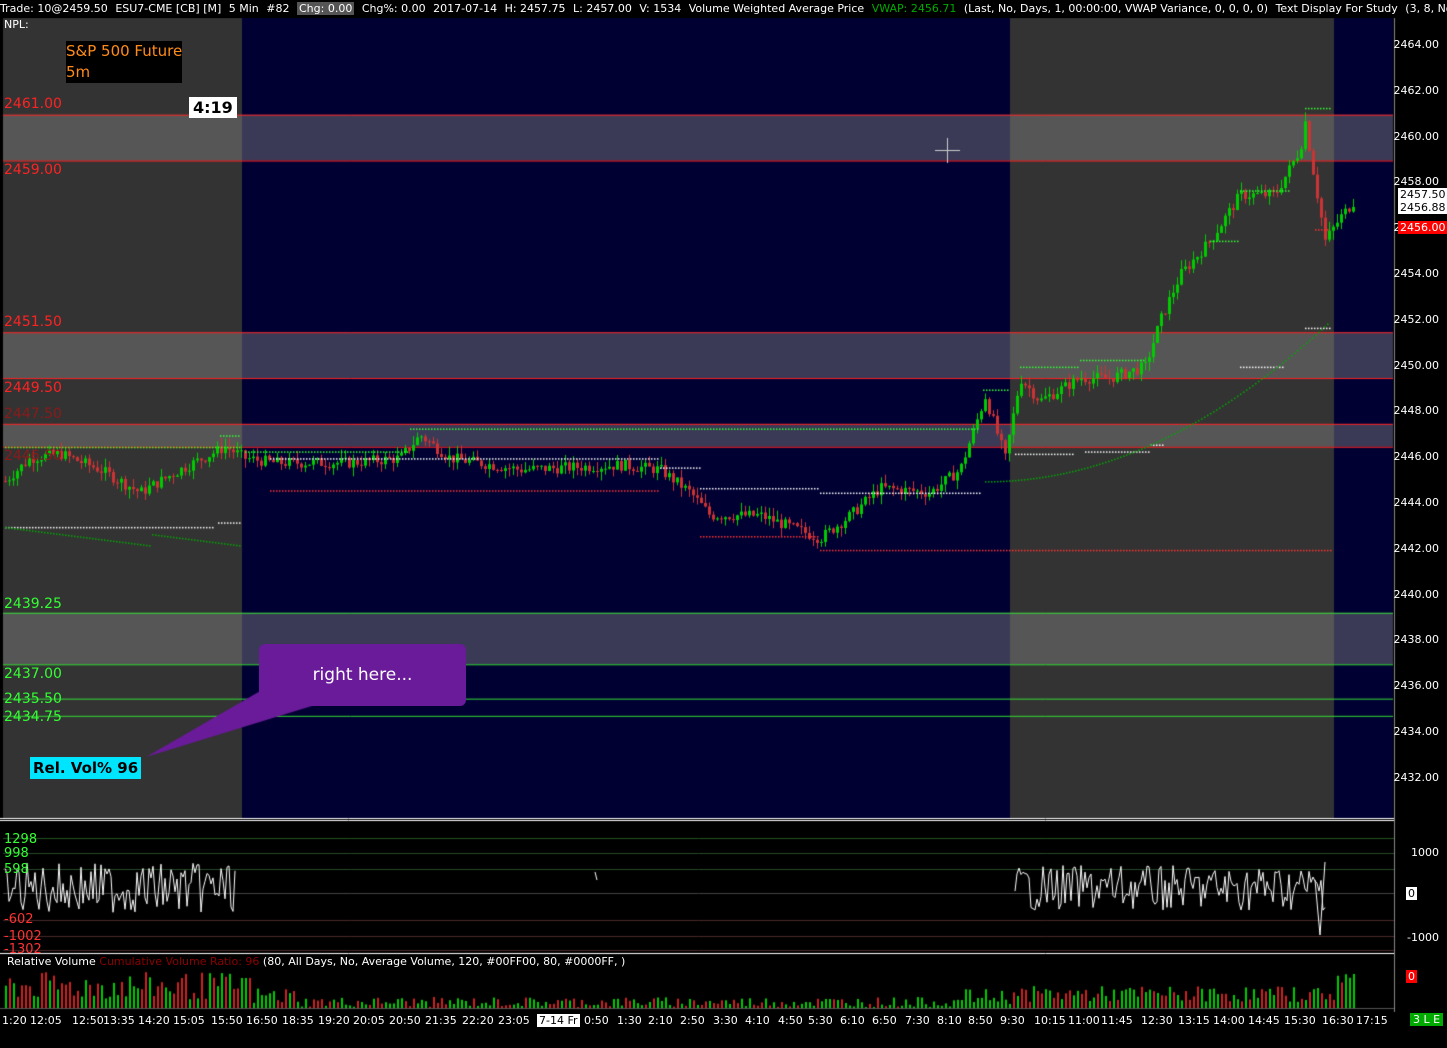 This screenshot has width=1447, height=1048. I want to click on time-axis-label: 12:05, so click(46, 1020).